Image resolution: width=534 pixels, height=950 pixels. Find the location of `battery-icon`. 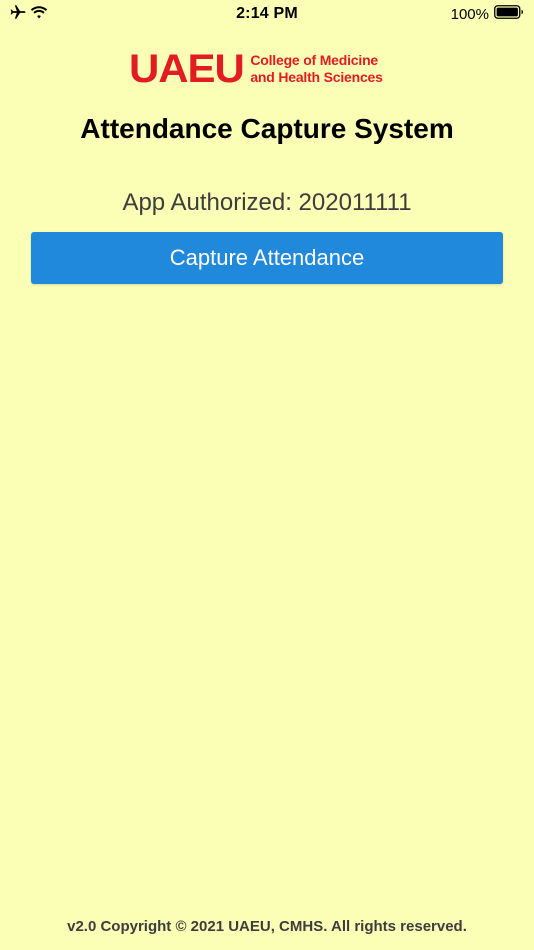

battery-icon is located at coordinates (509, 14).